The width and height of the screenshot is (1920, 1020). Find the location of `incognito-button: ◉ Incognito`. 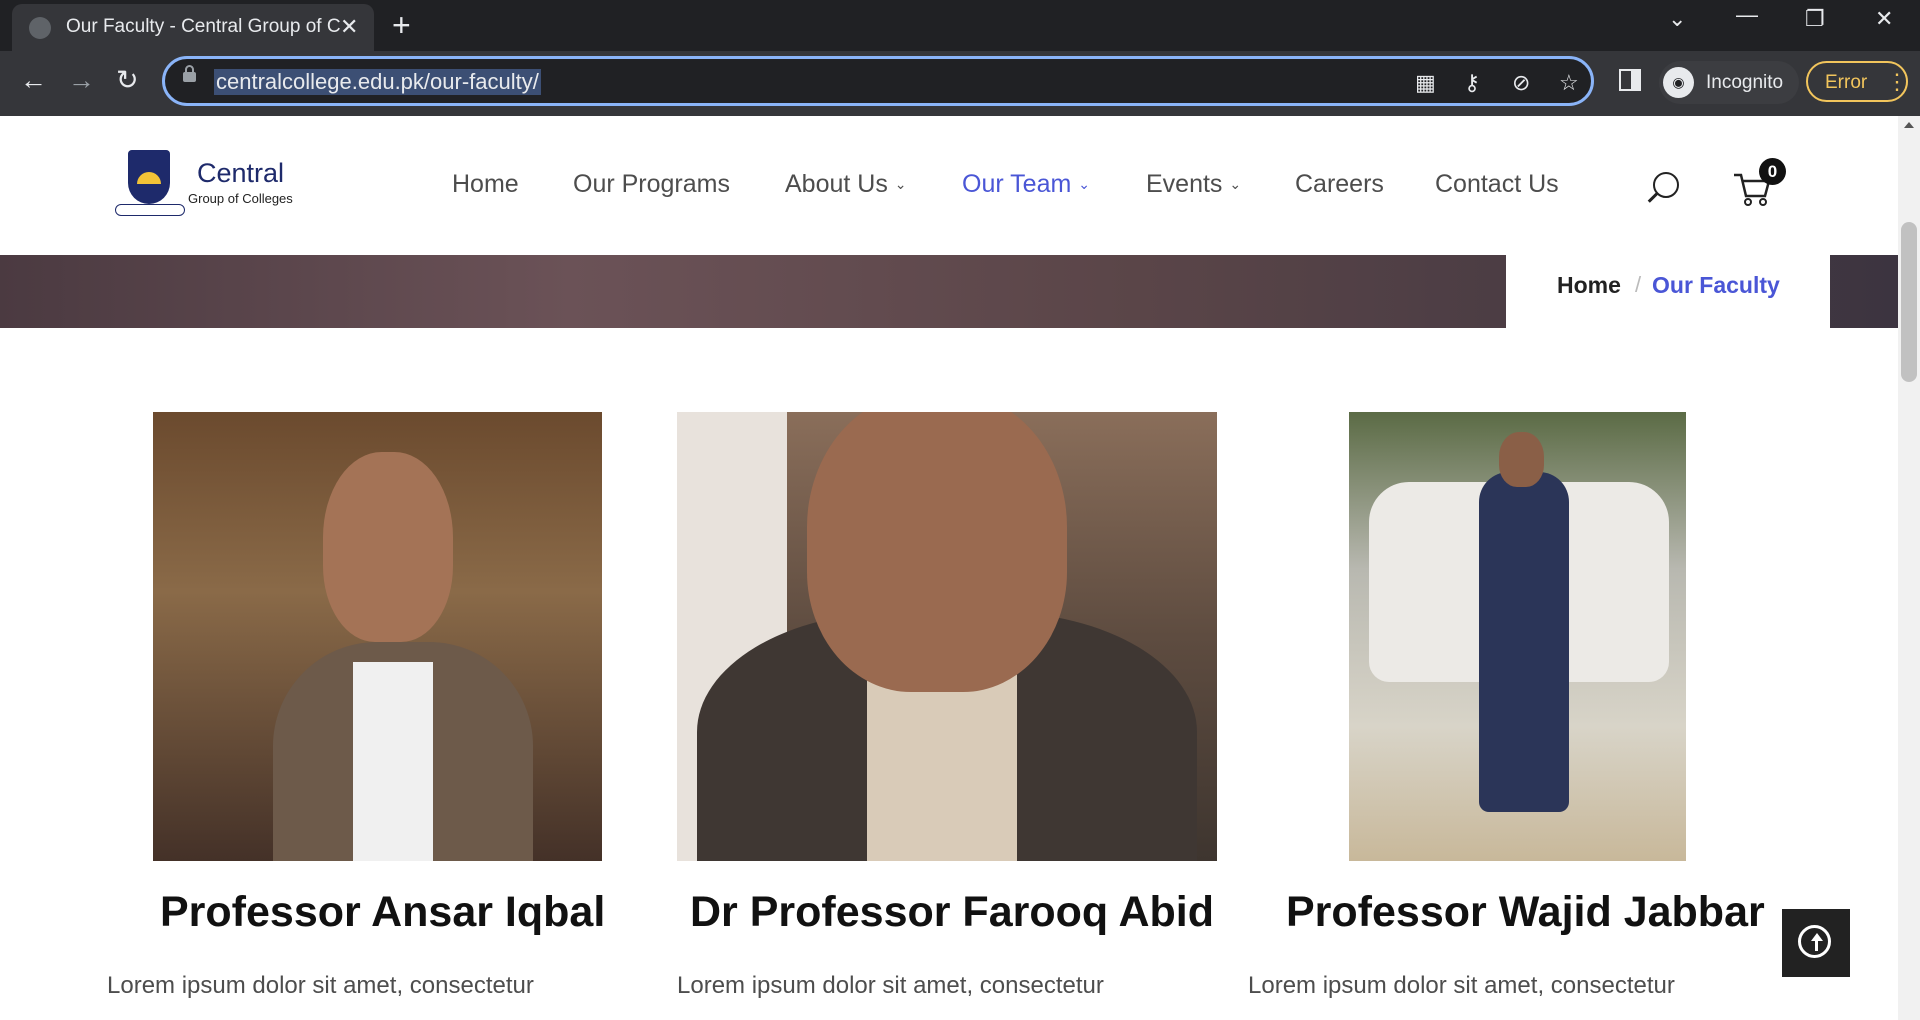

incognito-button: ◉ Incognito is located at coordinates (1729, 82).